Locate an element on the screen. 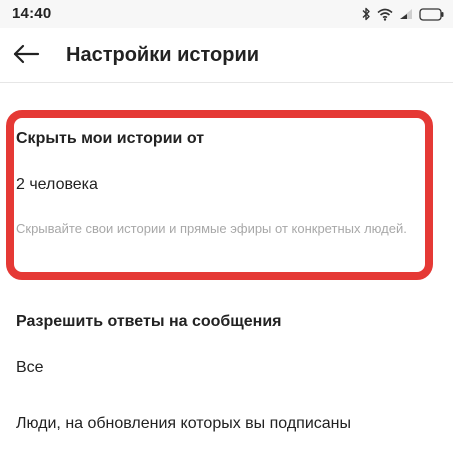 The height and width of the screenshot is (451, 453). bluetooth-icon is located at coordinates (366, 14).